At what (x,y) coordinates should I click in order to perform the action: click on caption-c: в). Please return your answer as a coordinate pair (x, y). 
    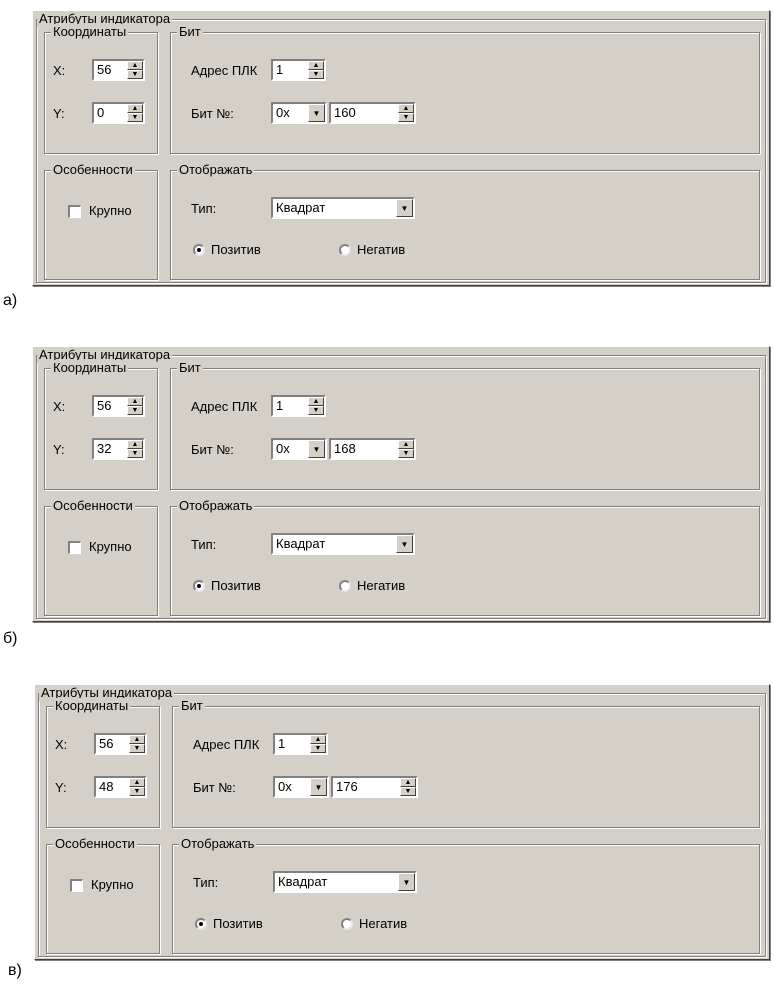
    Looking at the image, I should click on (15, 970).